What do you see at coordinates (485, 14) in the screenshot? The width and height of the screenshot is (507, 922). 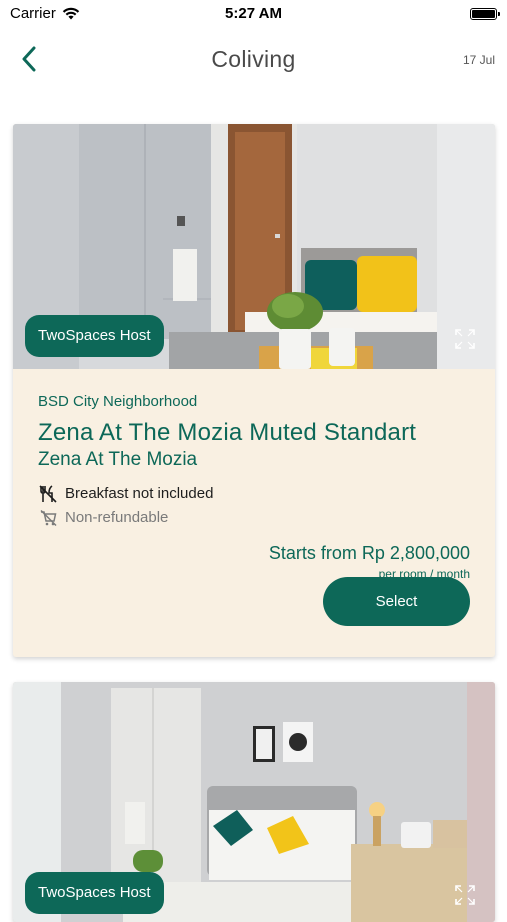 I see `battery-icon` at bounding box center [485, 14].